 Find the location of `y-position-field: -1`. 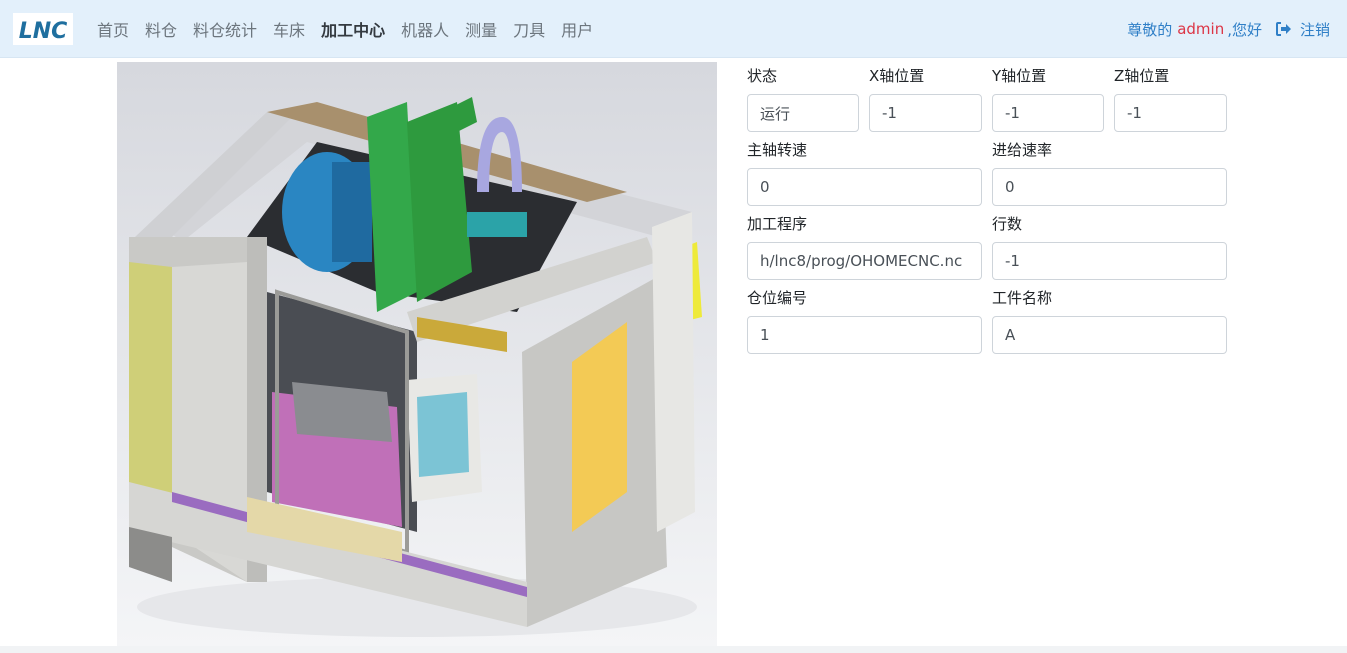

y-position-field: -1 is located at coordinates (1048, 113).